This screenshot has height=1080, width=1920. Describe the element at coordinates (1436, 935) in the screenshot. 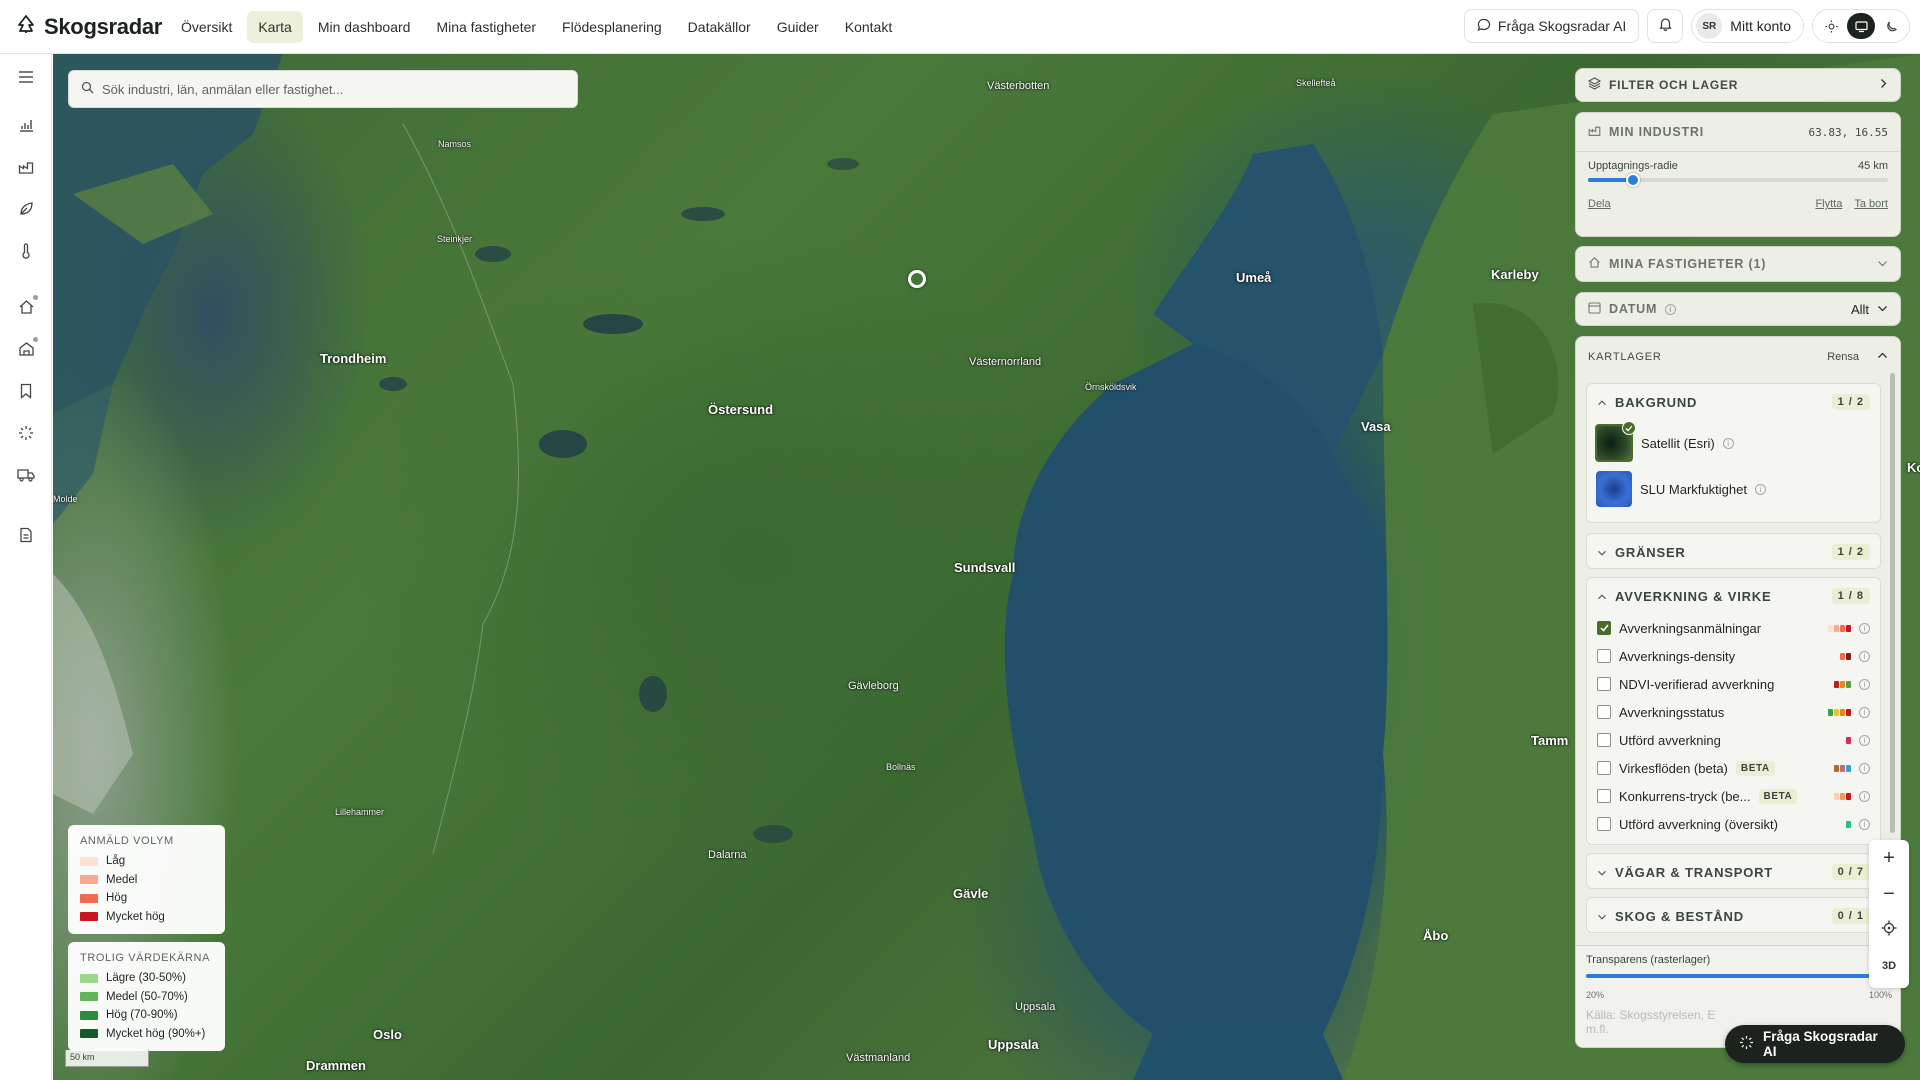

I see `place-label: Åbo` at that location.